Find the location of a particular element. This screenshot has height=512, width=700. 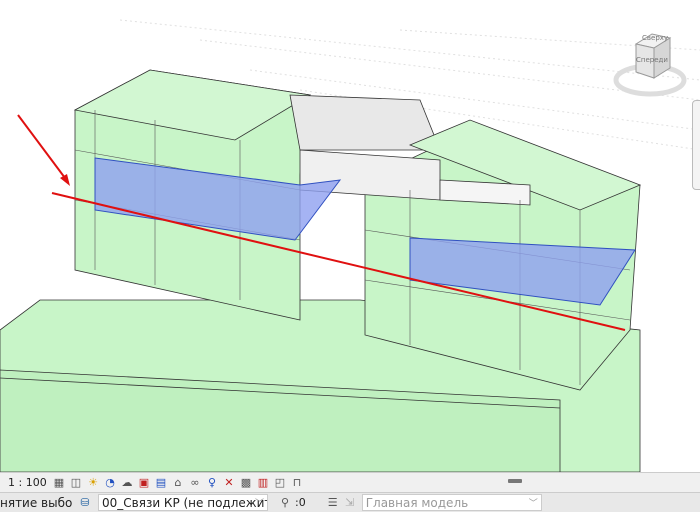

detail-level-icon: ▦ is located at coordinates (59, 482).